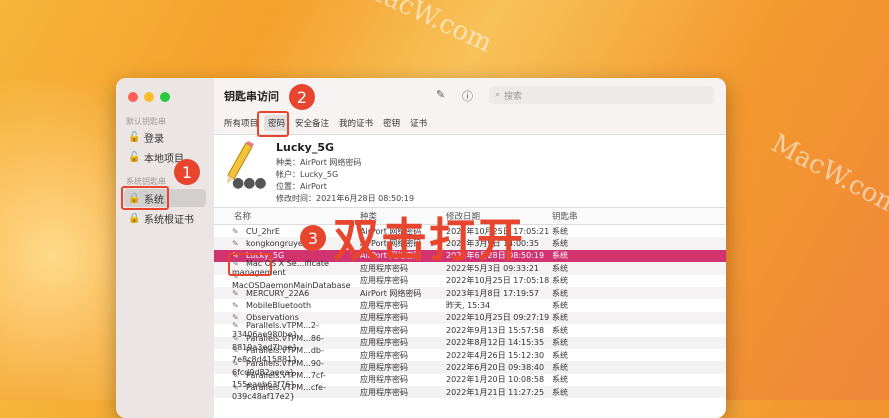  Describe the element at coordinates (498, 318) in the screenshot. I see `cell-modified: 2022年10月25日 09:27:19` at that location.